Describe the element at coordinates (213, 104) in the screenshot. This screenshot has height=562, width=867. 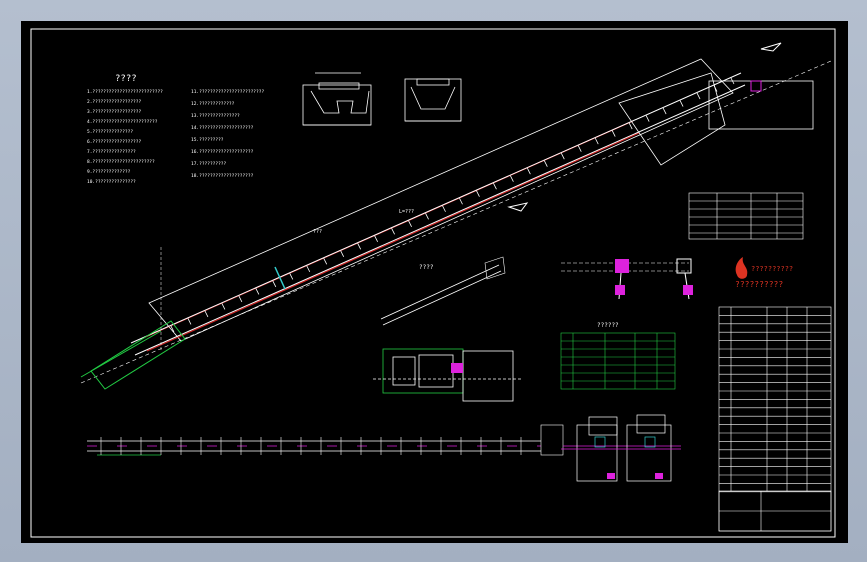
I see `note-line: 12.?????????????` at that location.